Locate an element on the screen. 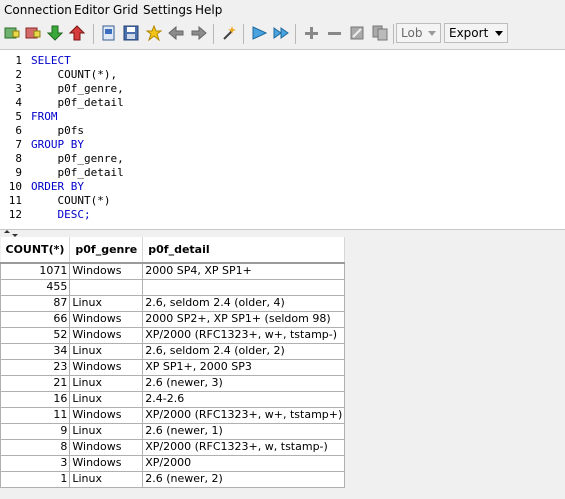  code-text: p0f_detail is located at coordinates (77, 172).